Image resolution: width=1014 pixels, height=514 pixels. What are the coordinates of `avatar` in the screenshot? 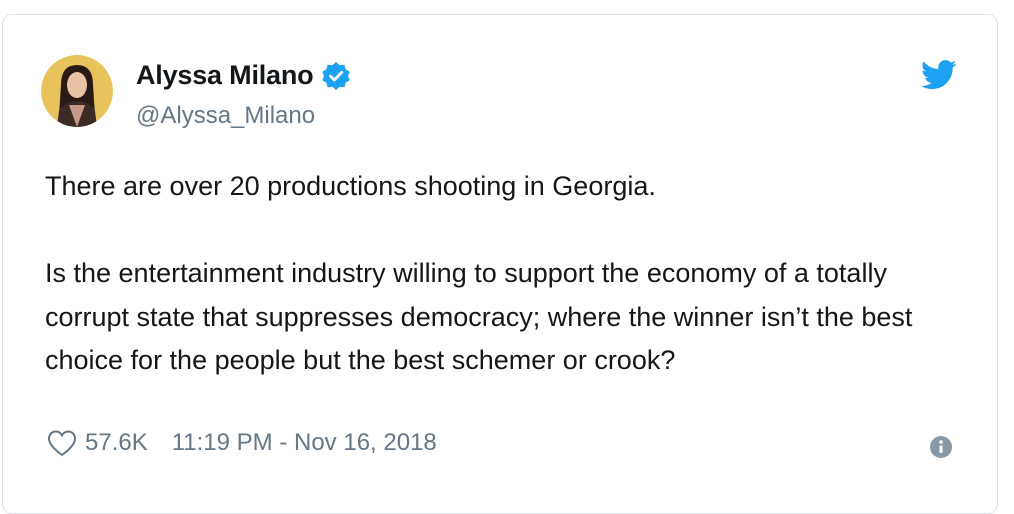 It's located at (77, 91).